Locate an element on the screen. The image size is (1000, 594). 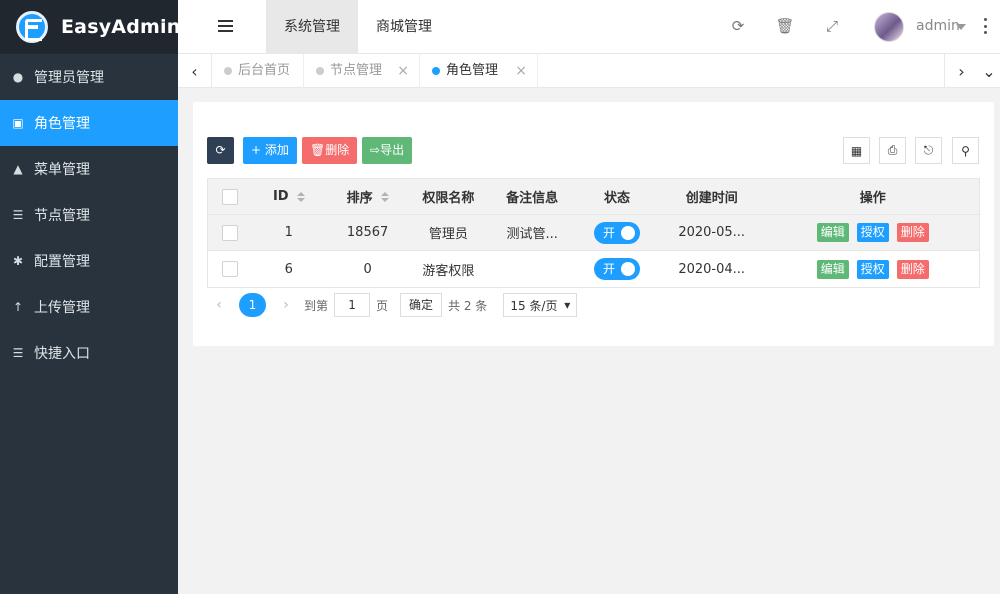
refresh-icon: ⟳ is located at coordinates (738, 26).